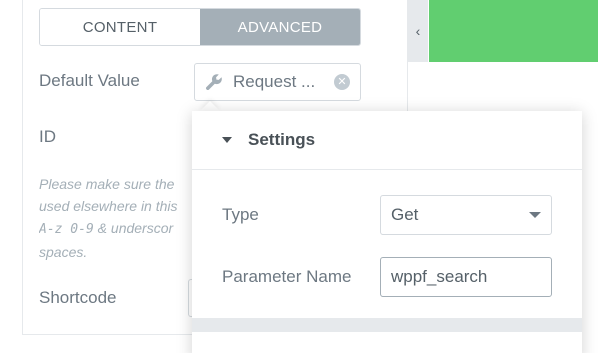 The width and height of the screenshot is (598, 353). I want to click on settings-section-toggle: Settings, so click(387, 140).